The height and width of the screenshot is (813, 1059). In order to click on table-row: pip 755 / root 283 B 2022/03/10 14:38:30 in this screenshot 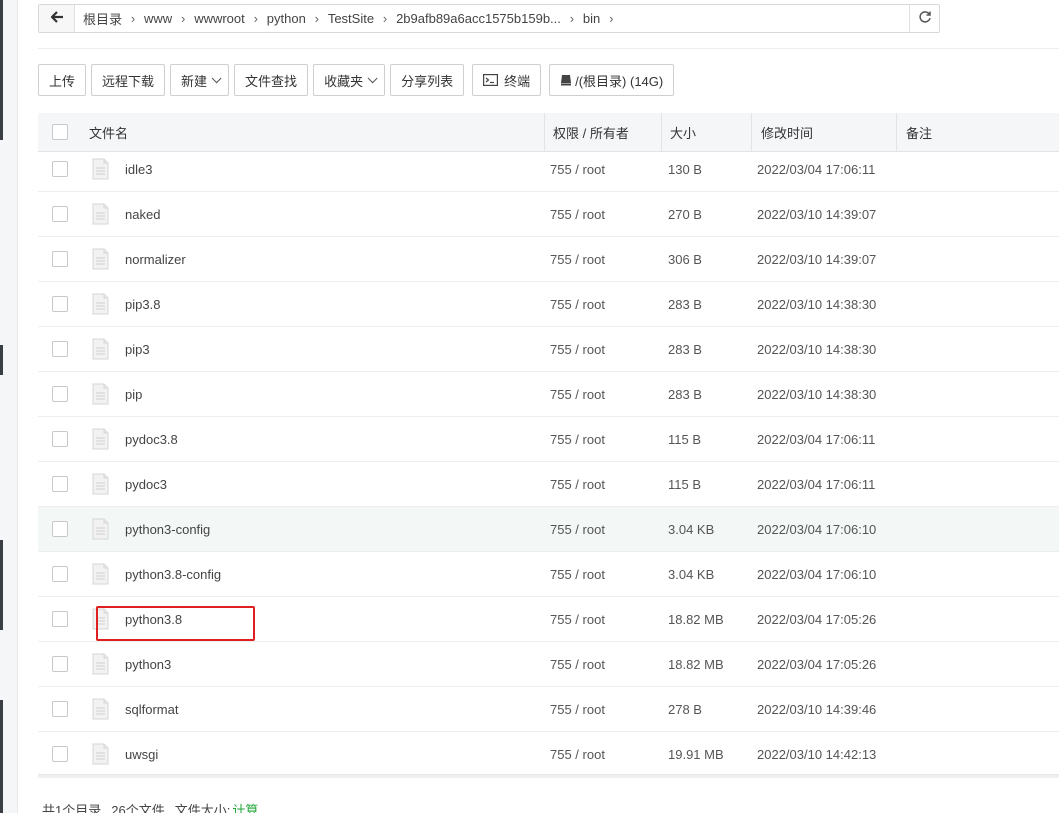, I will do `click(548, 394)`.